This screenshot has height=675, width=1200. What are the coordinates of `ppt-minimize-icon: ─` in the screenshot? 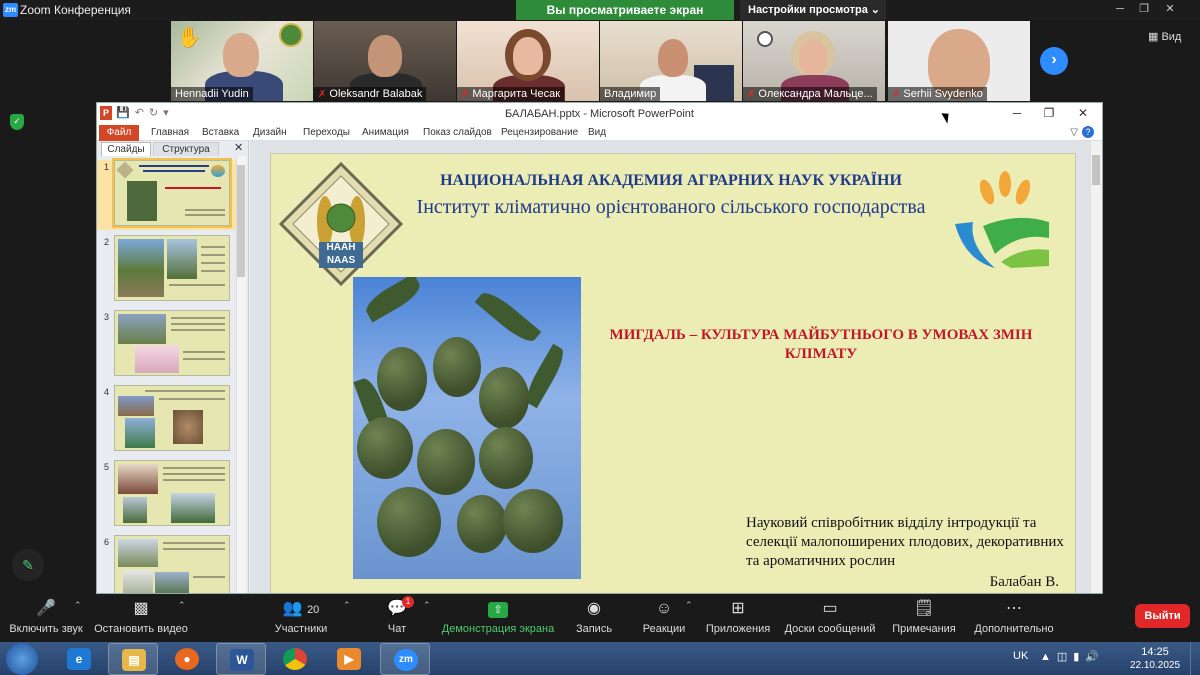 It's located at (1017, 113).